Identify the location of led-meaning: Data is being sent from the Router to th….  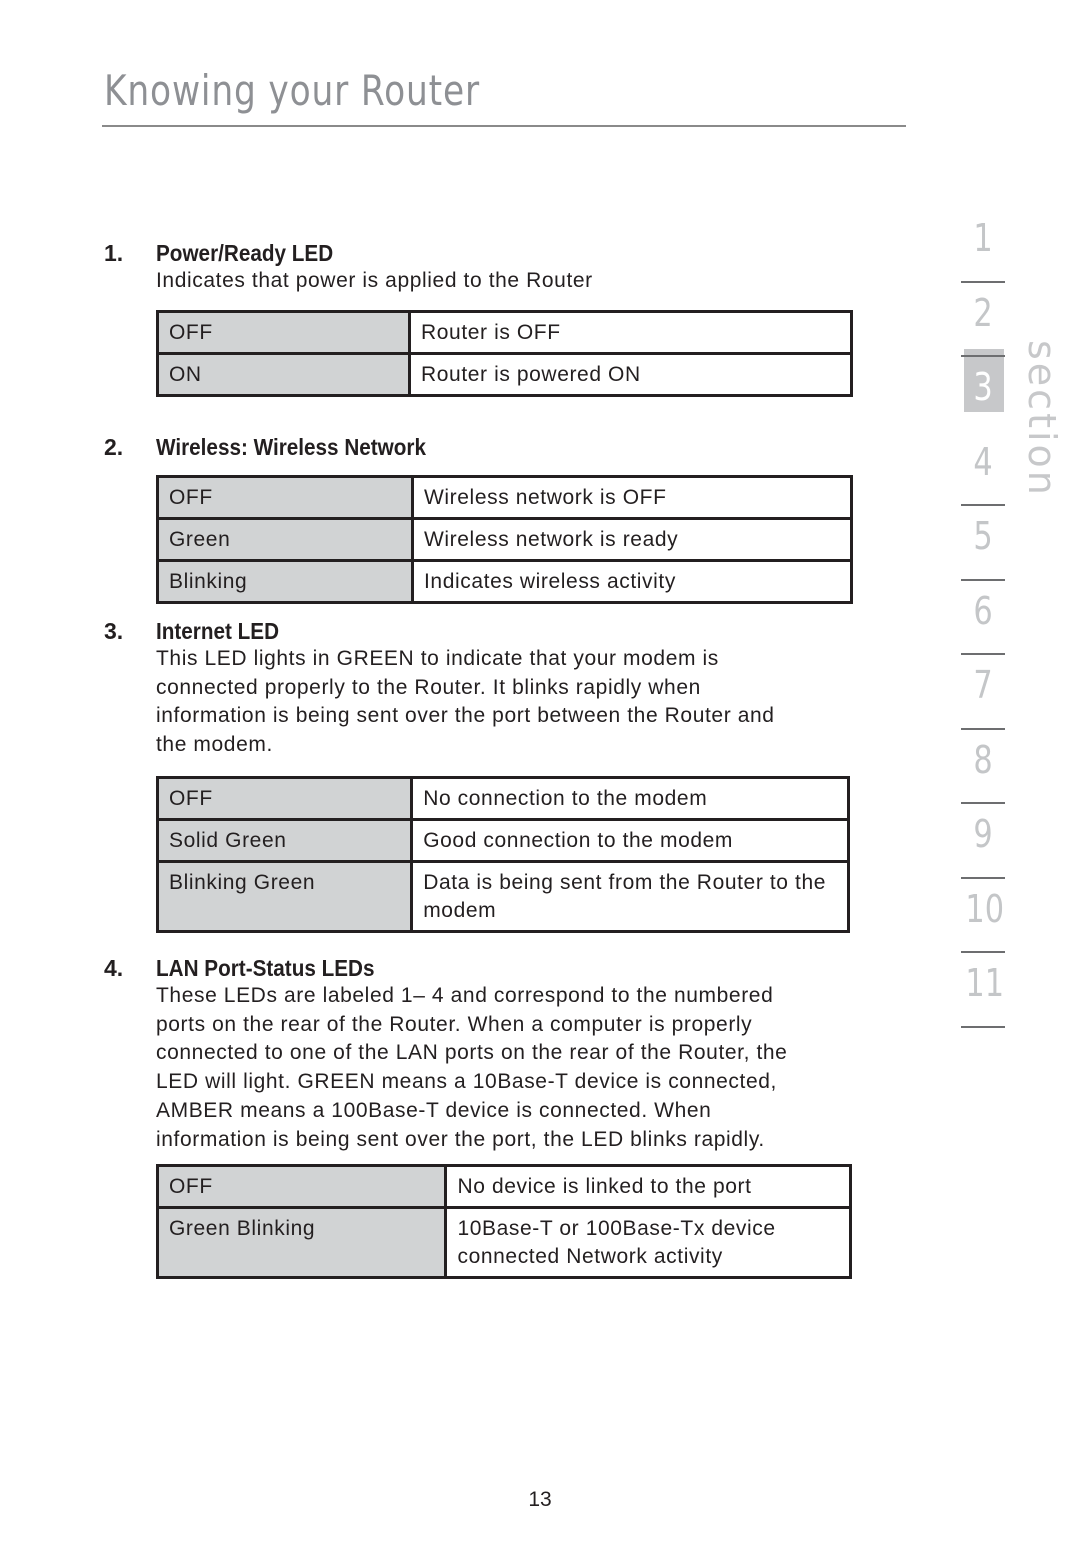
(630, 896).